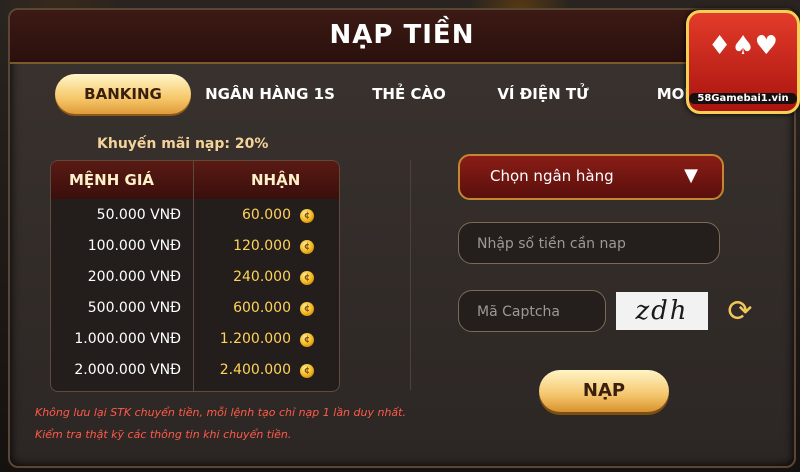 Image resolution: width=800 pixels, height=472 pixels. Describe the element at coordinates (270, 94) in the screenshot. I see `tab-bank-1s: NGÂN HÀNG 1S` at that location.